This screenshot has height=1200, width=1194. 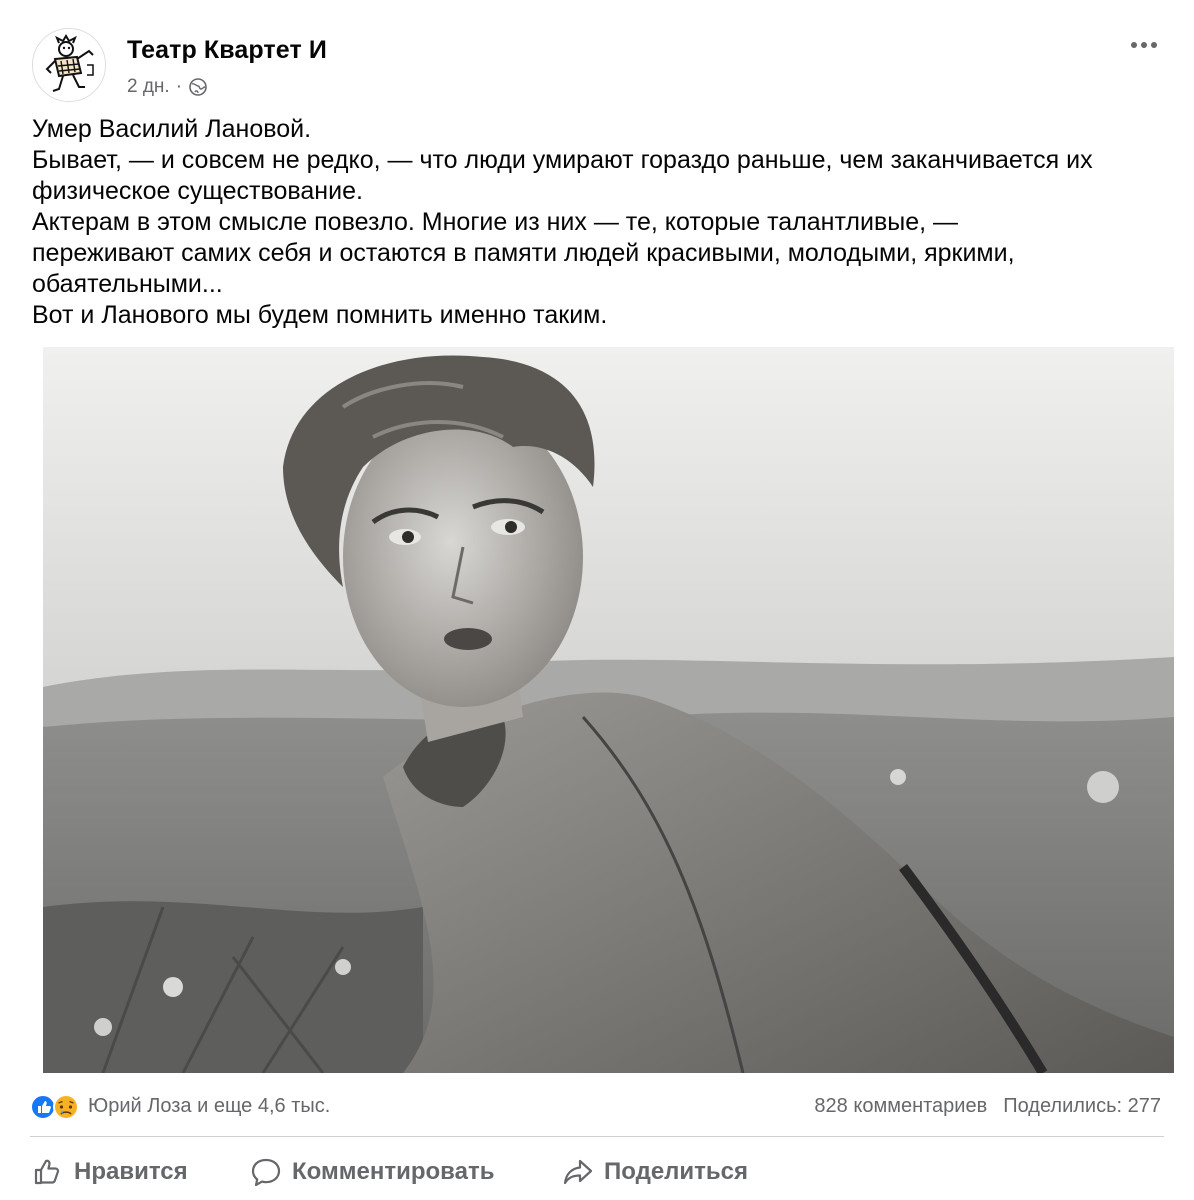 What do you see at coordinates (1144, 45) in the screenshot?
I see `more-options-icon` at bounding box center [1144, 45].